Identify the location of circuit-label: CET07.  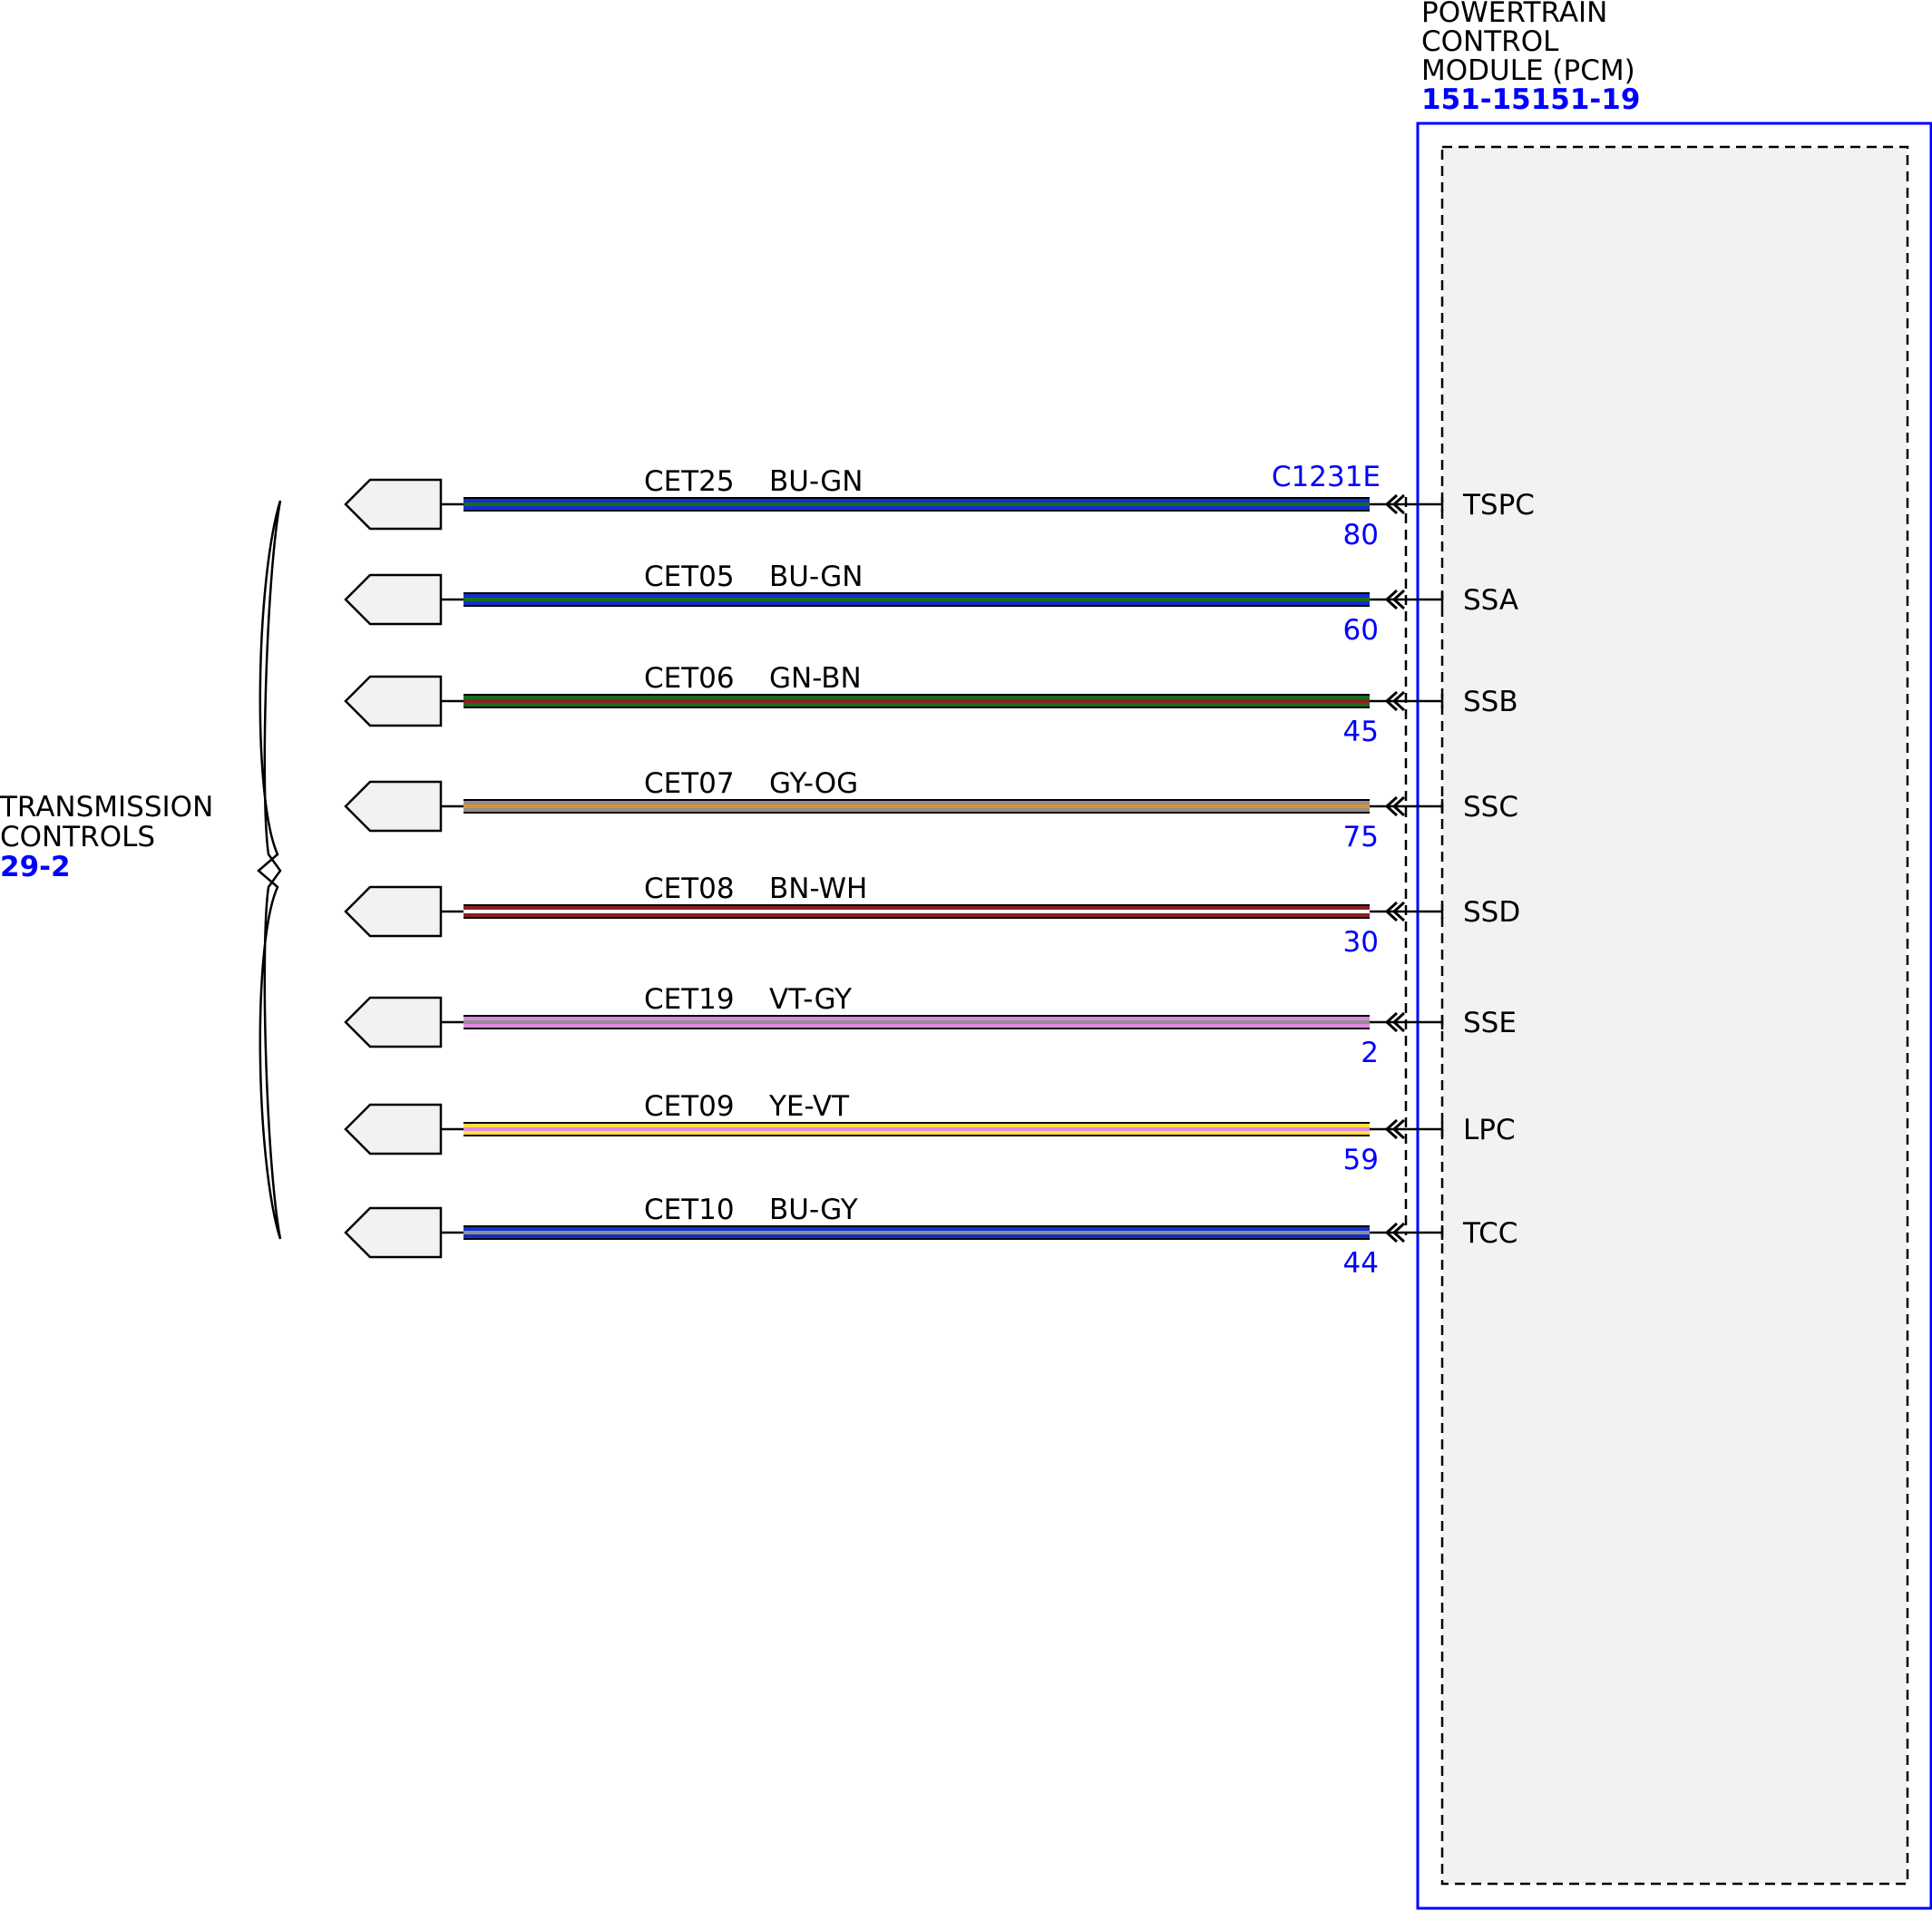
(689, 783).